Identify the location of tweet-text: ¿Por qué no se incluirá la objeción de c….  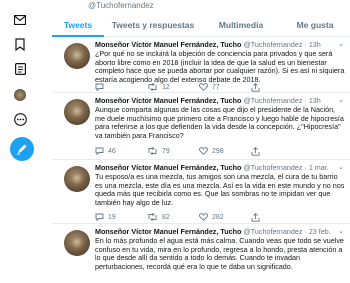
(220, 66).